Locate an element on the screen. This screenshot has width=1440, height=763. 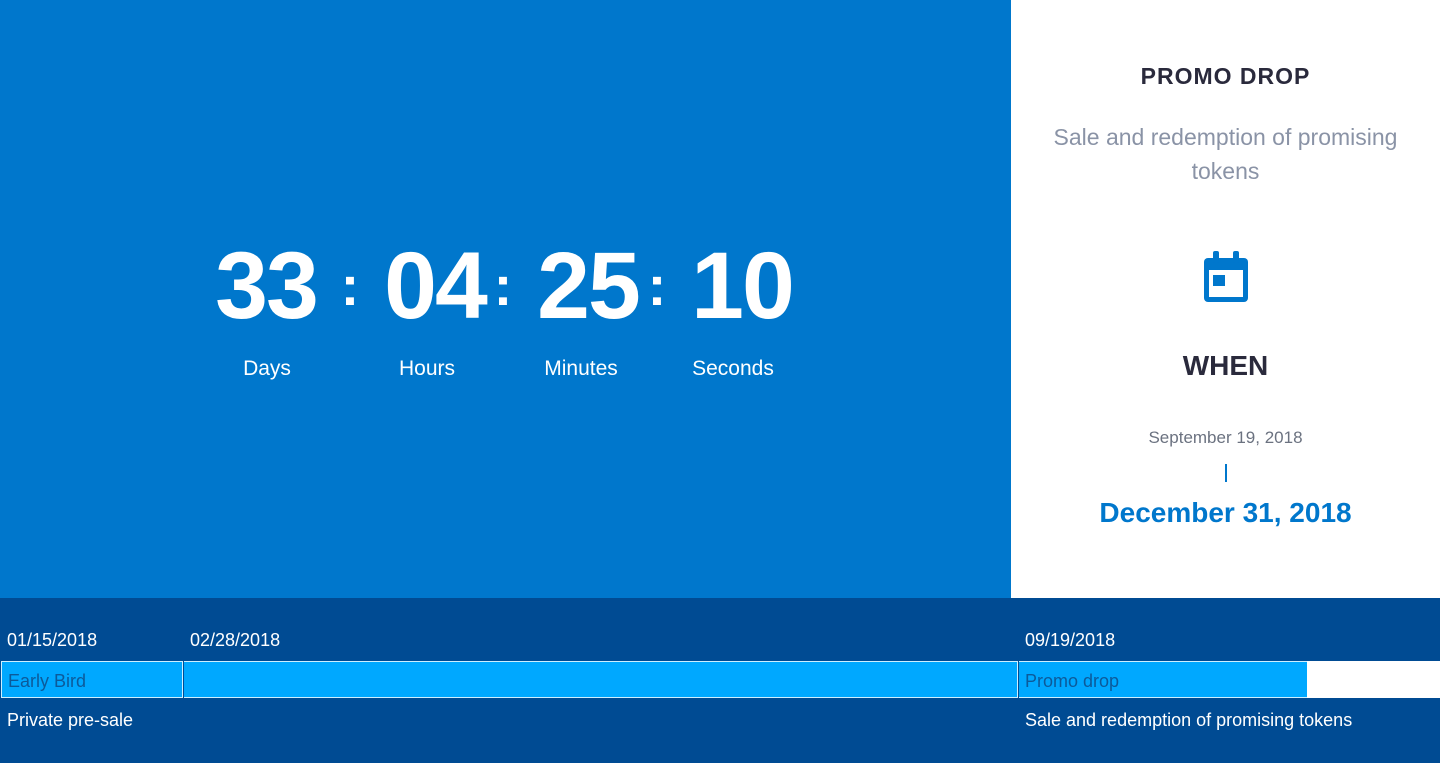
stage-date-early-bird: 01/15/2018 is located at coordinates (52, 640).